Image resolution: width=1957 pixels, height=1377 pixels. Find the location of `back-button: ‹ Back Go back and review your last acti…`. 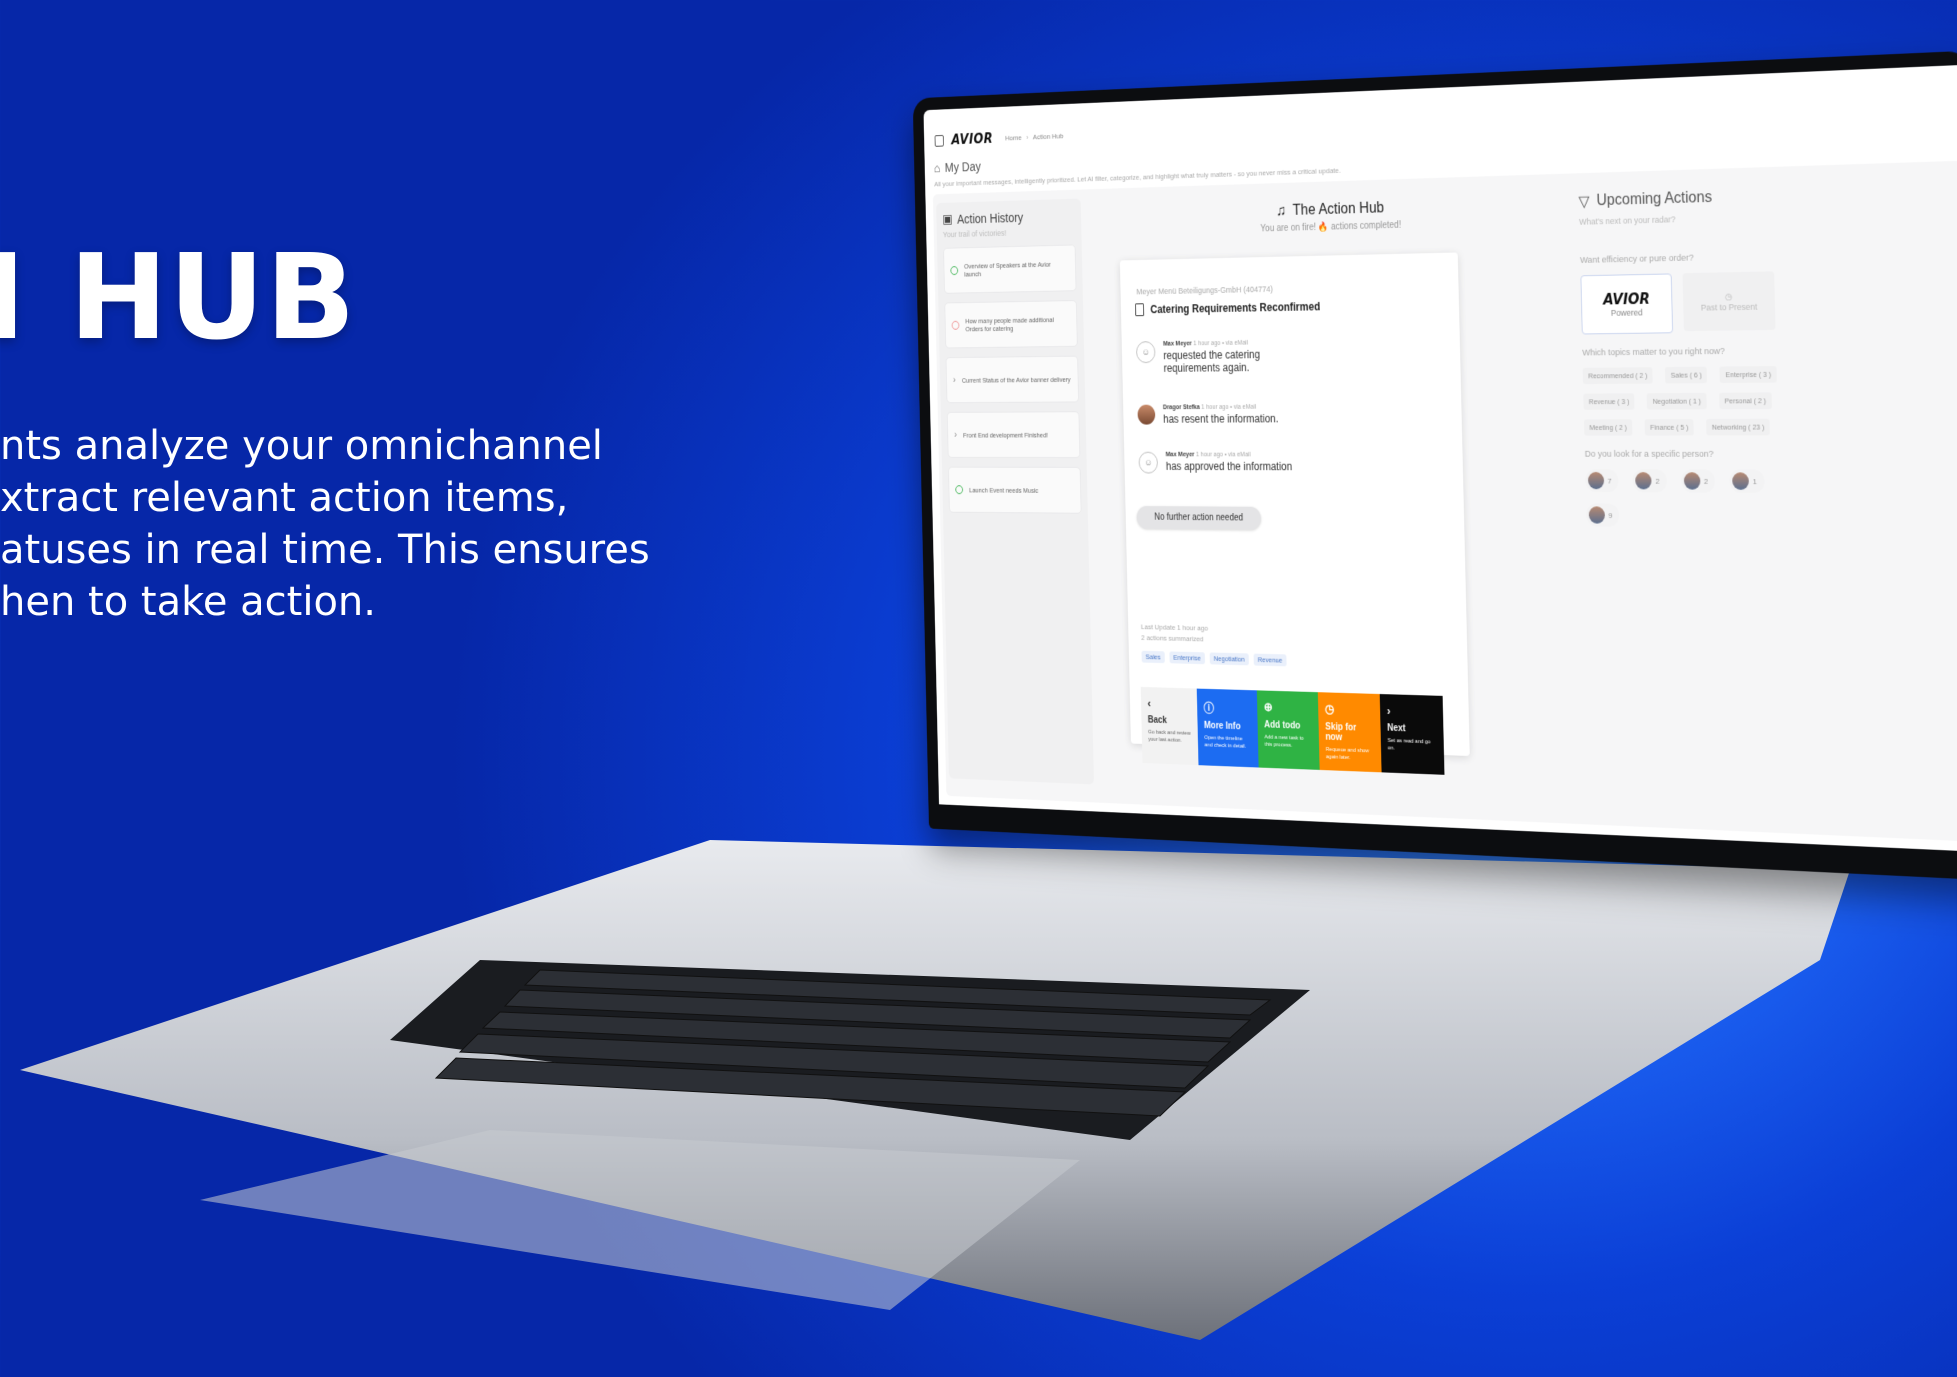

back-button: ‹ Back Go back and review your last acti… is located at coordinates (1169, 726).